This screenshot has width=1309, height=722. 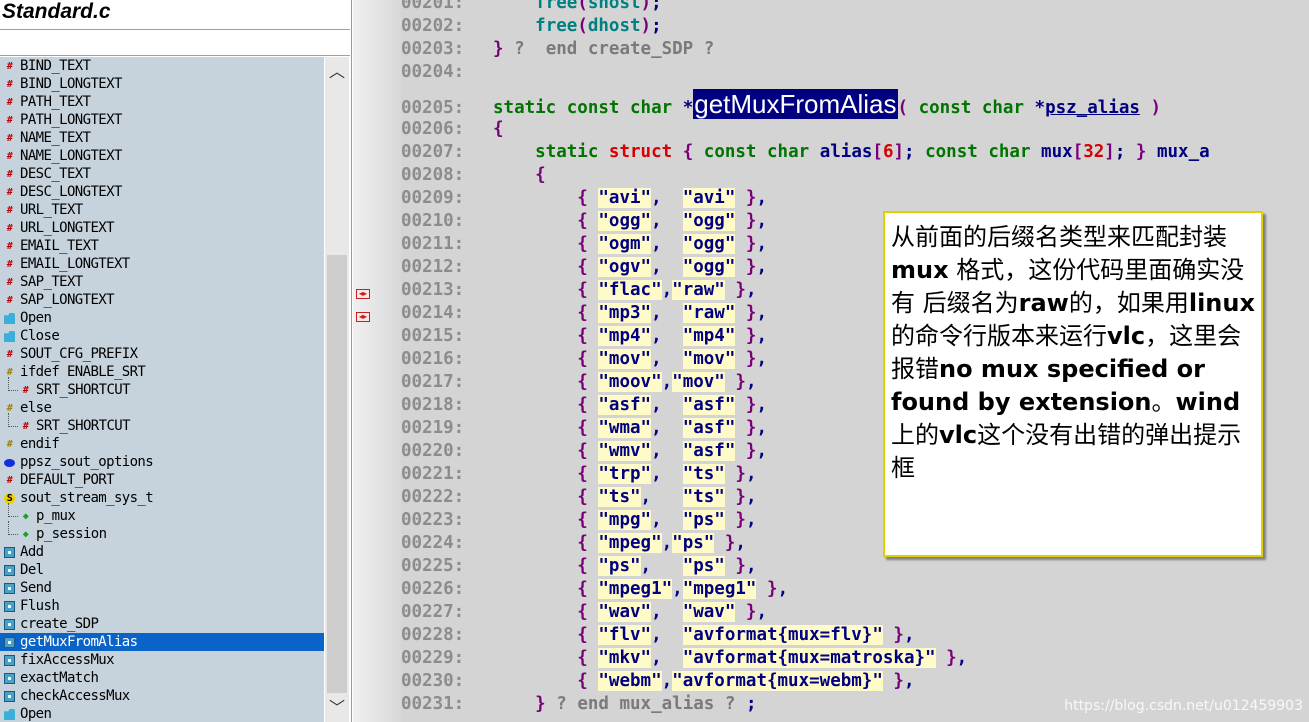 What do you see at coordinates (584, 359) in the screenshot?
I see `code-line: 00216: { "mov", "mov" },` at bounding box center [584, 359].